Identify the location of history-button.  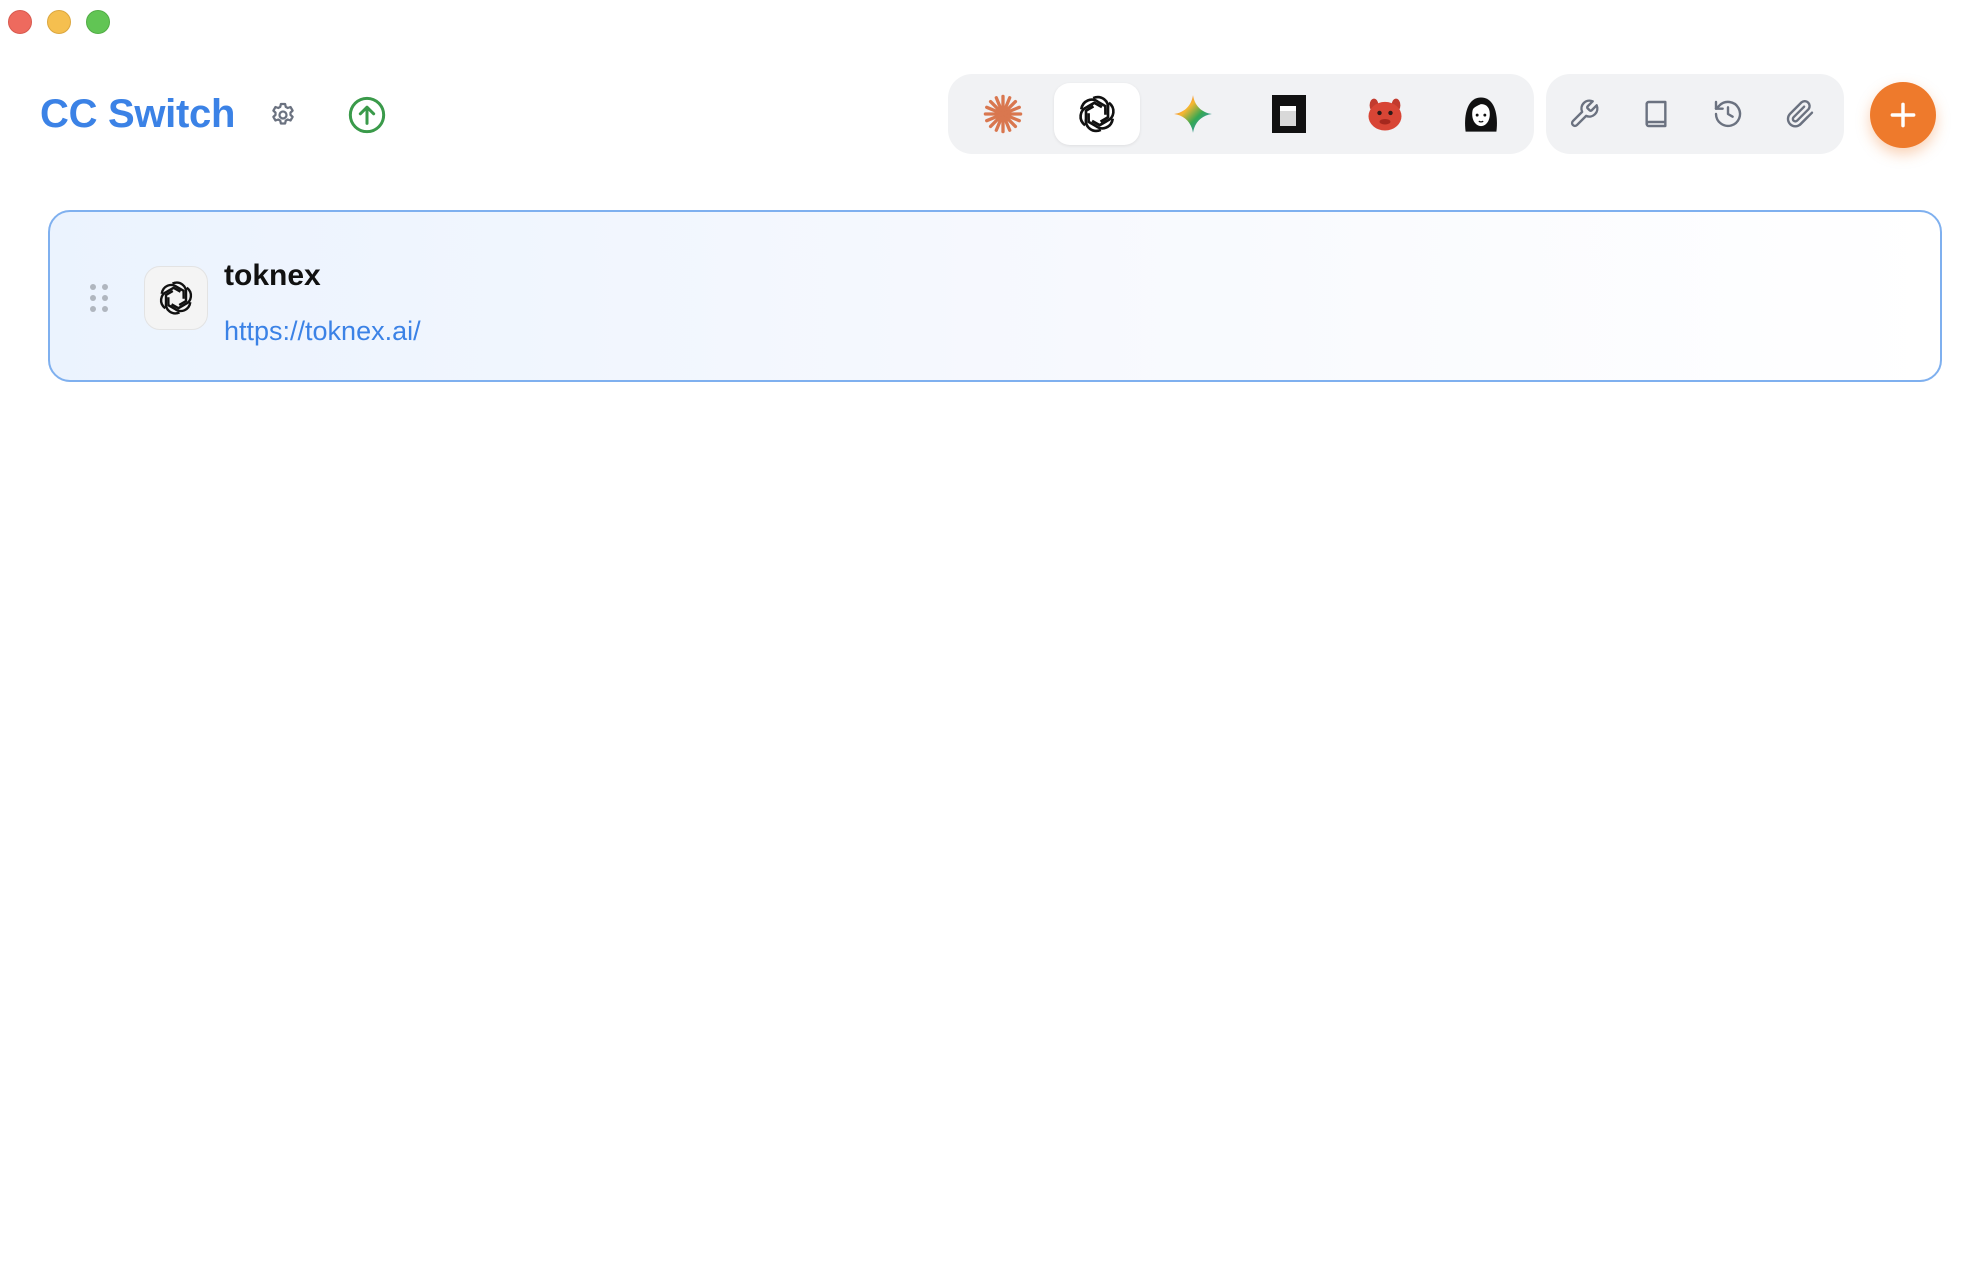
(1728, 114).